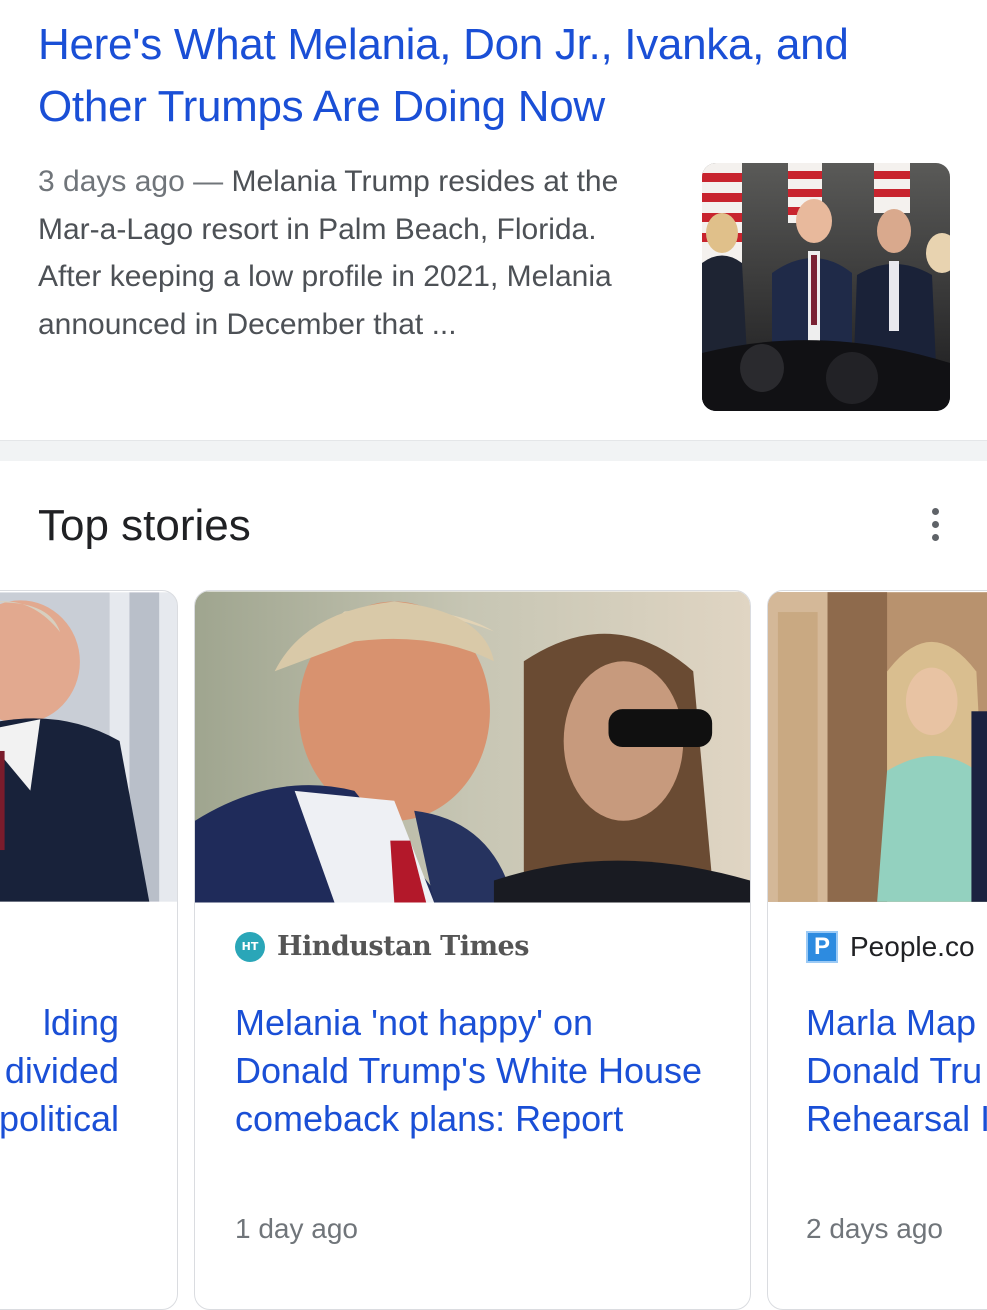 This screenshot has height=1310, width=987. I want to click on result-thumbnail, so click(826, 287).